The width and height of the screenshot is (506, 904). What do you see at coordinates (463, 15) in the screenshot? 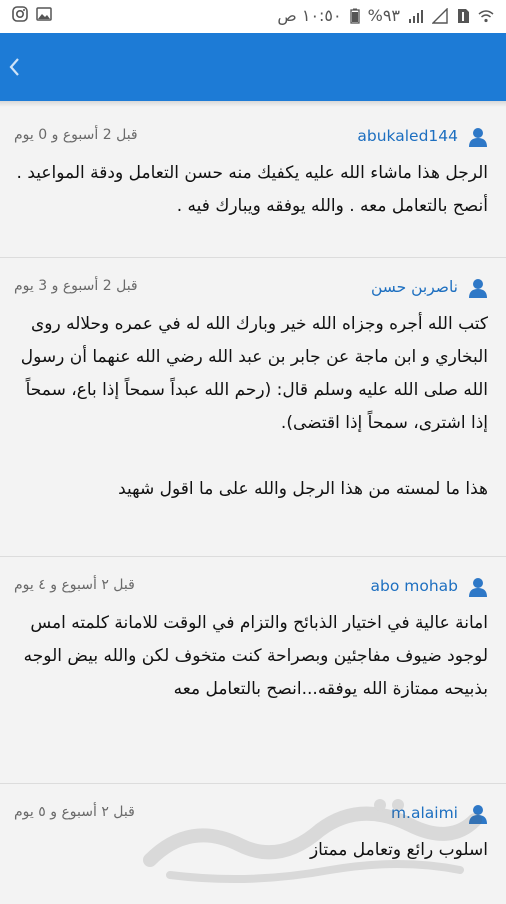
I see `sim-1-icon` at bounding box center [463, 15].